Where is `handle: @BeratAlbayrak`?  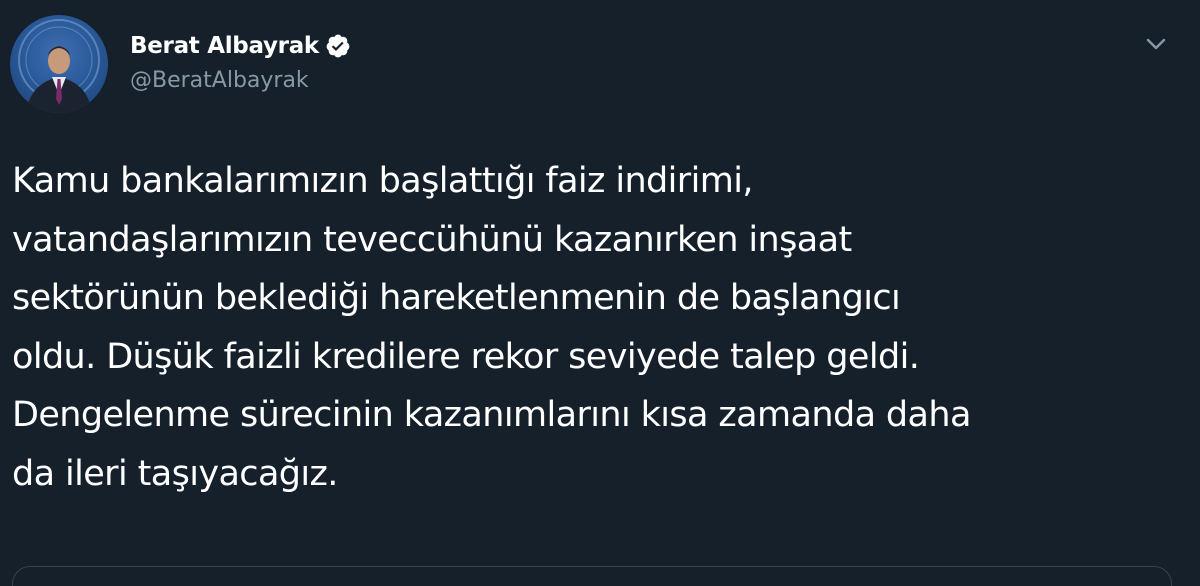 handle: @BeratAlbayrak is located at coordinates (240, 80).